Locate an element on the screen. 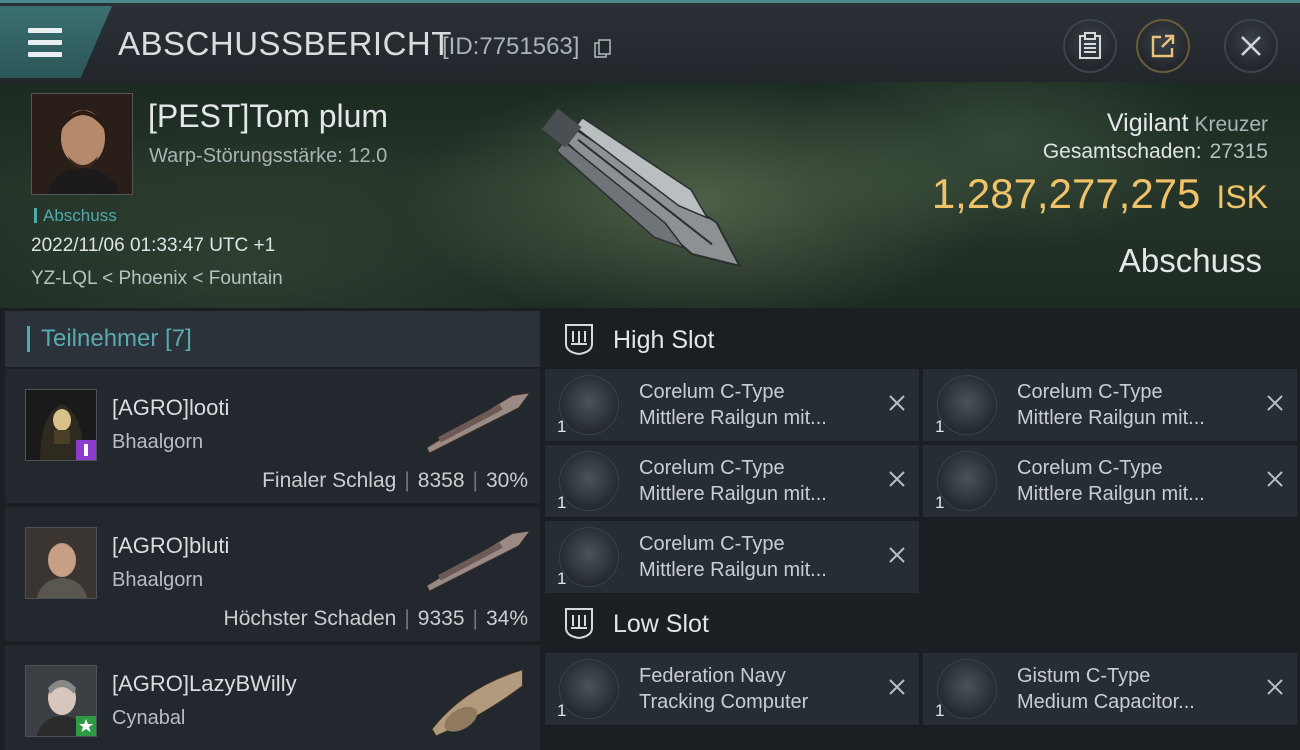 This screenshot has width=1300, height=750. module-name-line2: Tracking Computer is located at coordinates (724, 702).